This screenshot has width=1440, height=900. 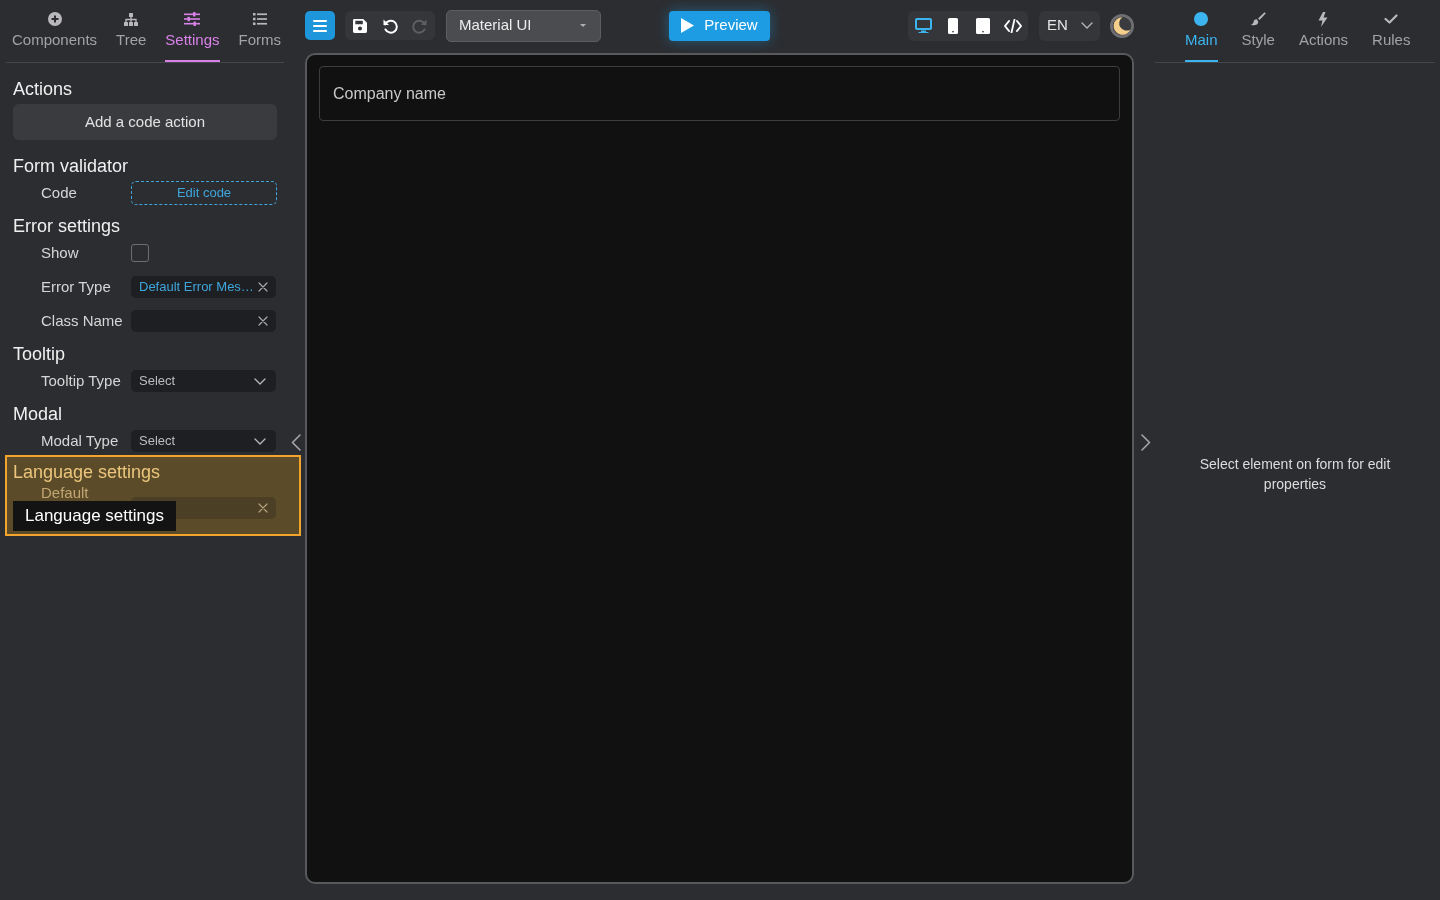 What do you see at coordinates (923, 25) in the screenshot?
I see `monitor-icon` at bounding box center [923, 25].